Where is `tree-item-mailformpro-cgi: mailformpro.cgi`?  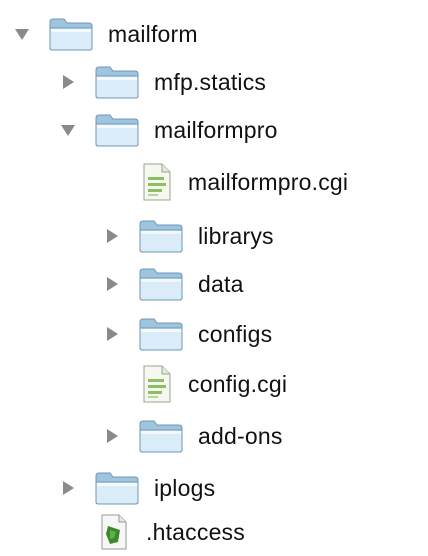 tree-item-mailformpro-cgi: mailformpro.cgi is located at coordinates (245, 182).